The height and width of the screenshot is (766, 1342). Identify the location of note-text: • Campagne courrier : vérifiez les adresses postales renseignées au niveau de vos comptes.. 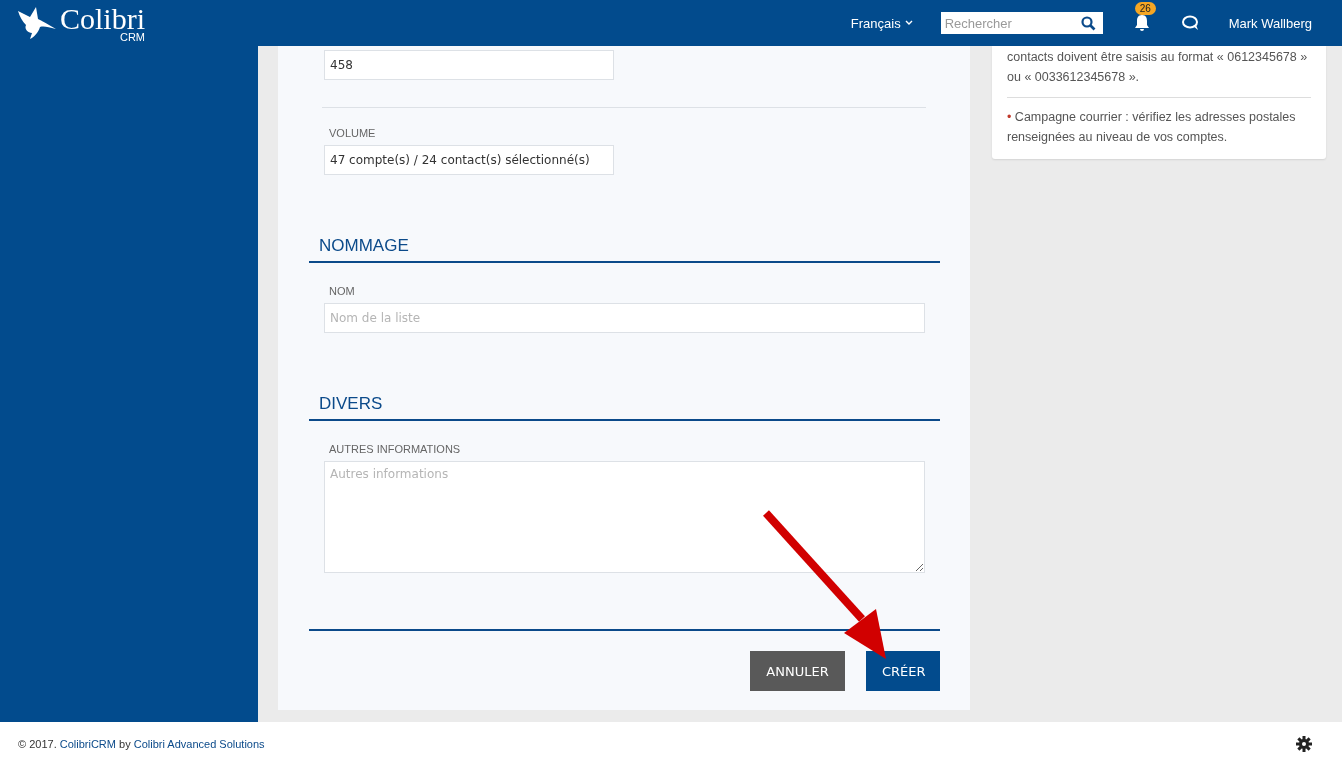
(1152, 127).